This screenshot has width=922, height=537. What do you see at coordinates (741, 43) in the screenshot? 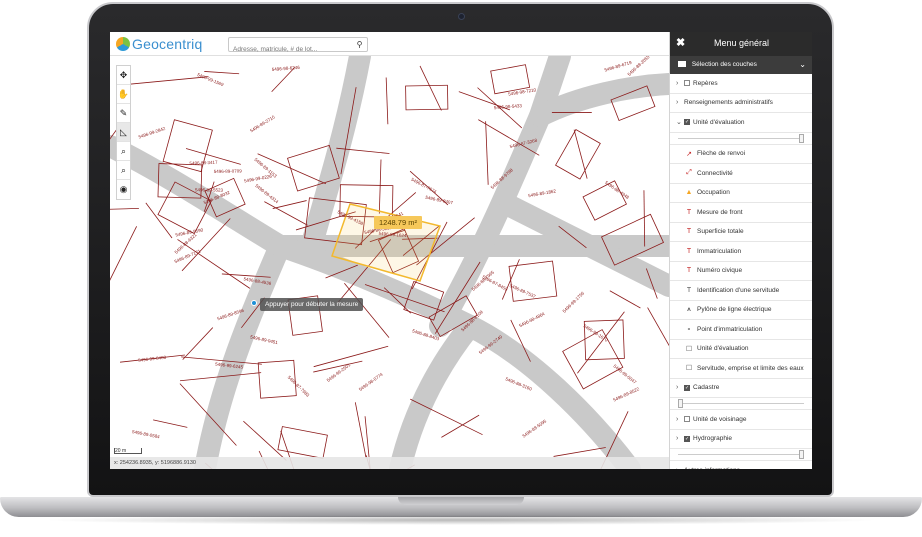
I see `panel-title: Menu général` at bounding box center [741, 43].